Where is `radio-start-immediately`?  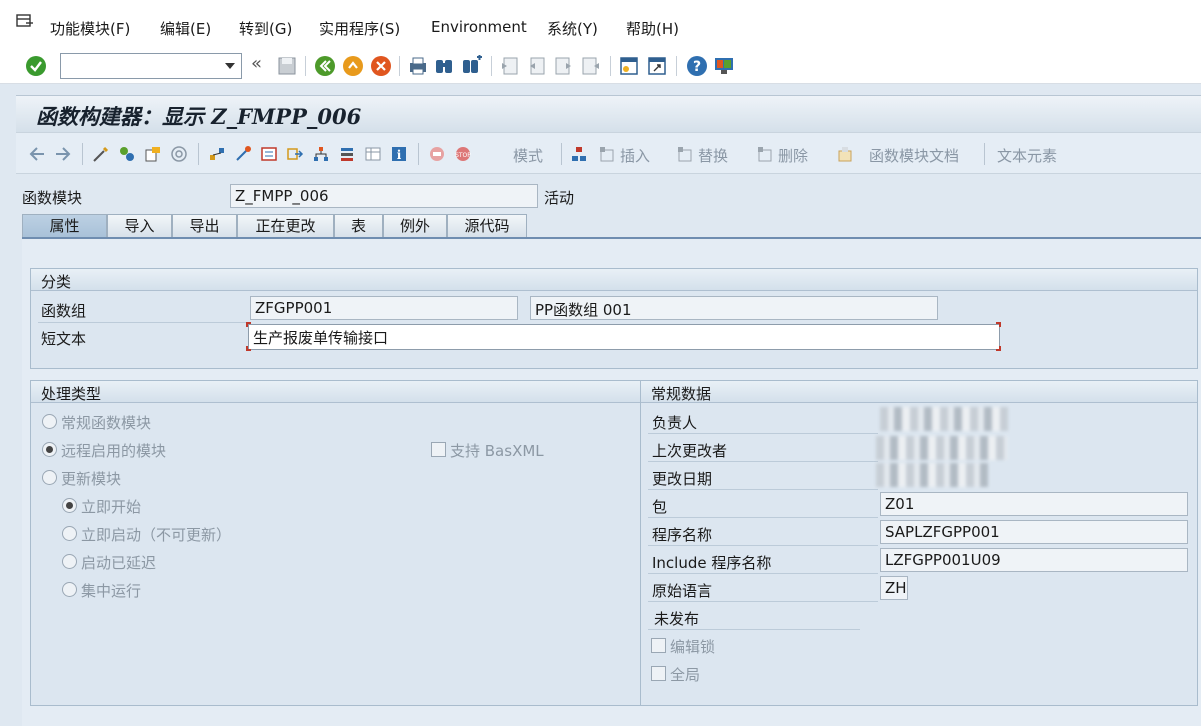 radio-start-immediately is located at coordinates (69, 505).